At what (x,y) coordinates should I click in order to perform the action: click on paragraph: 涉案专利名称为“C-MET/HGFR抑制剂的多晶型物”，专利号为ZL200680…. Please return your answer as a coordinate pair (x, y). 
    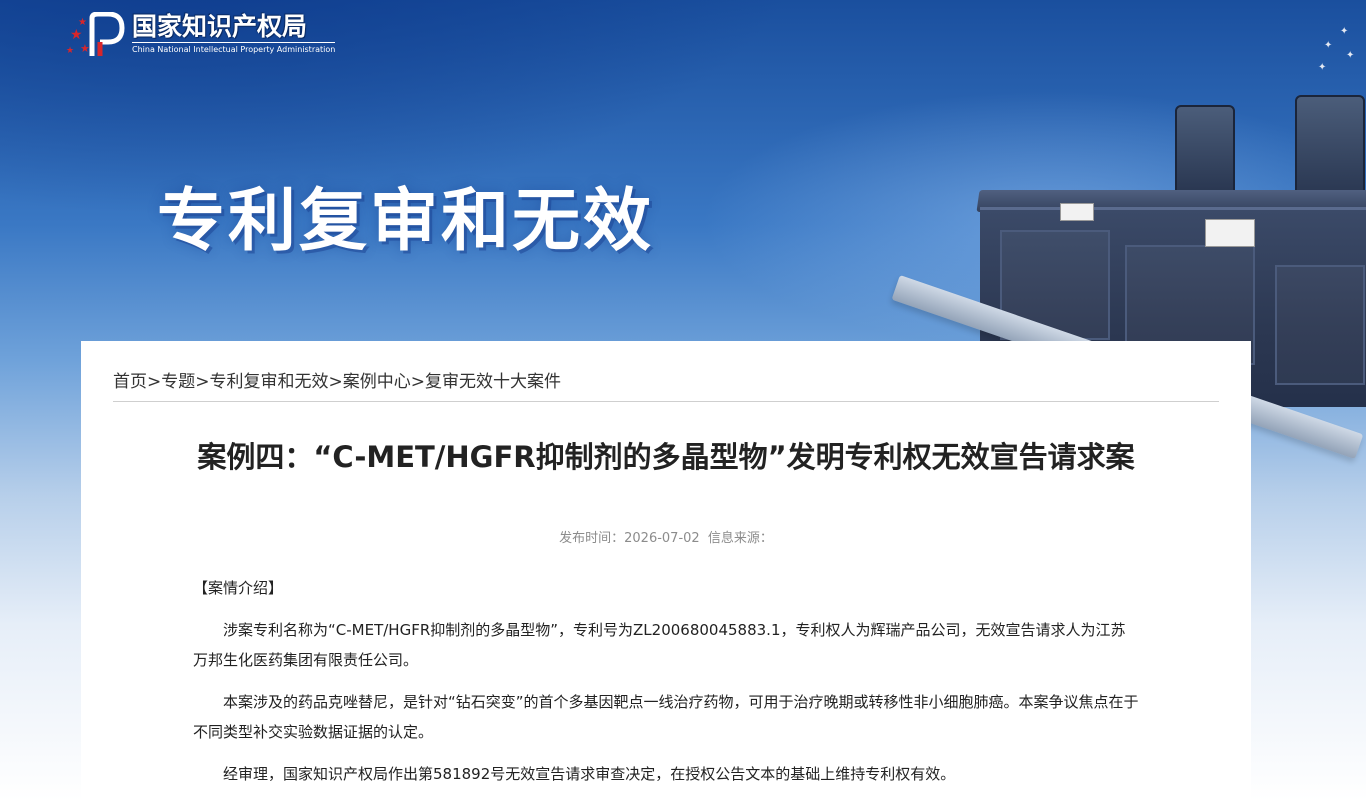
    Looking at the image, I should click on (659, 645).